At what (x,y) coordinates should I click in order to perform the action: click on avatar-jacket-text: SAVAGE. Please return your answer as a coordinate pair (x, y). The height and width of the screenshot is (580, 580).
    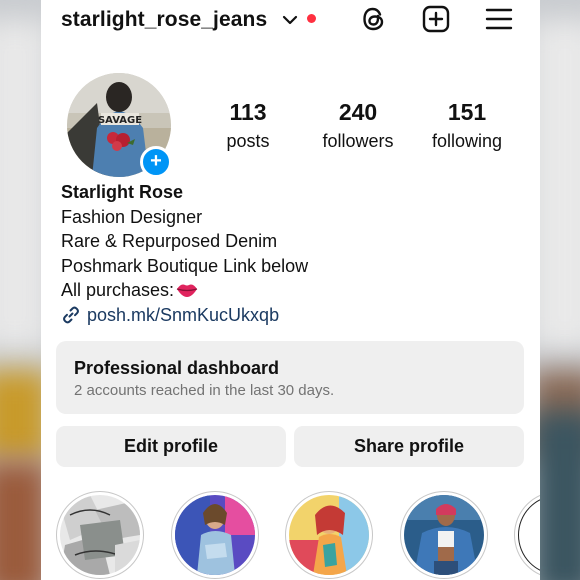
    Looking at the image, I should click on (120, 120).